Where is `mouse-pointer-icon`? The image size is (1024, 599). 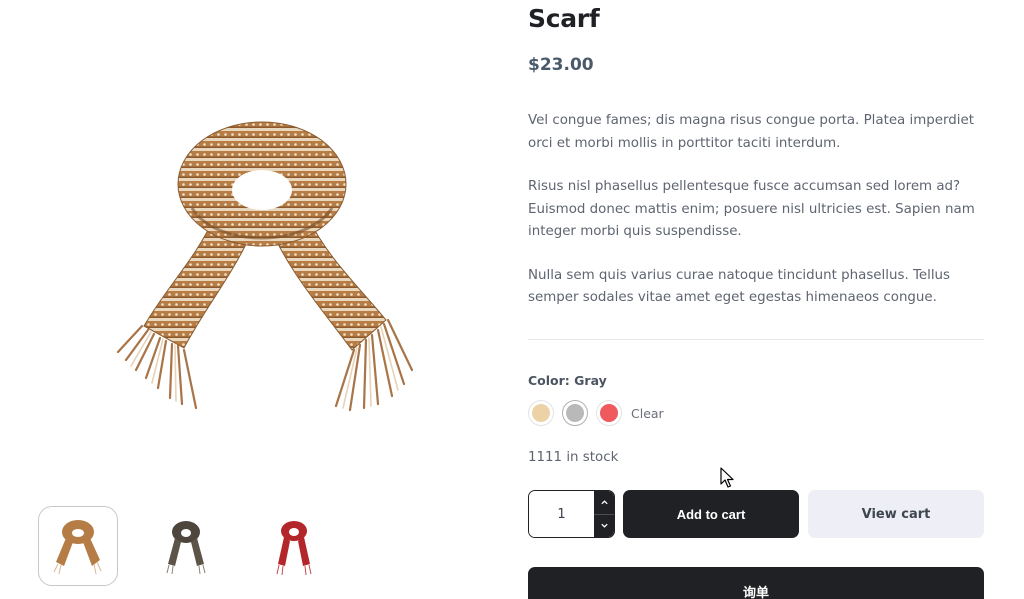 mouse-pointer-icon is located at coordinates (727, 477).